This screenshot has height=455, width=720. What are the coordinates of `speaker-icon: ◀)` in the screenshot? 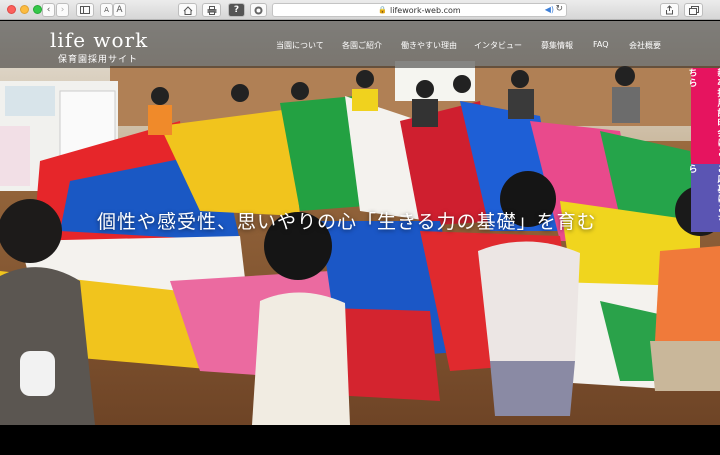 It's located at (549, 9).